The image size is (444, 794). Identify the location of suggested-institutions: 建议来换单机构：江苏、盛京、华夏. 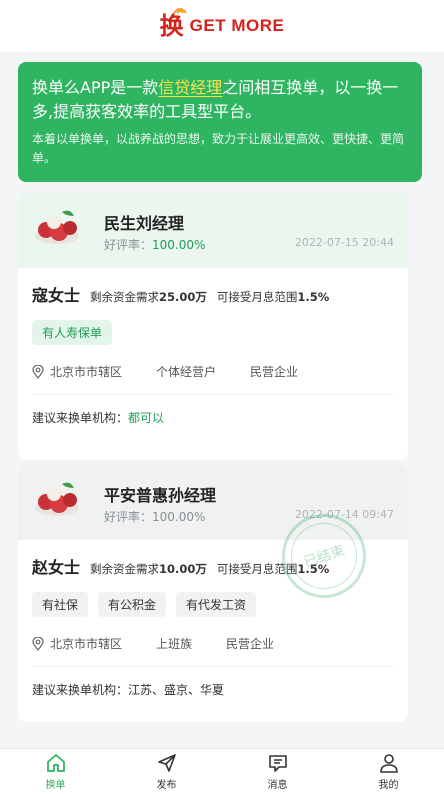
(128, 690).